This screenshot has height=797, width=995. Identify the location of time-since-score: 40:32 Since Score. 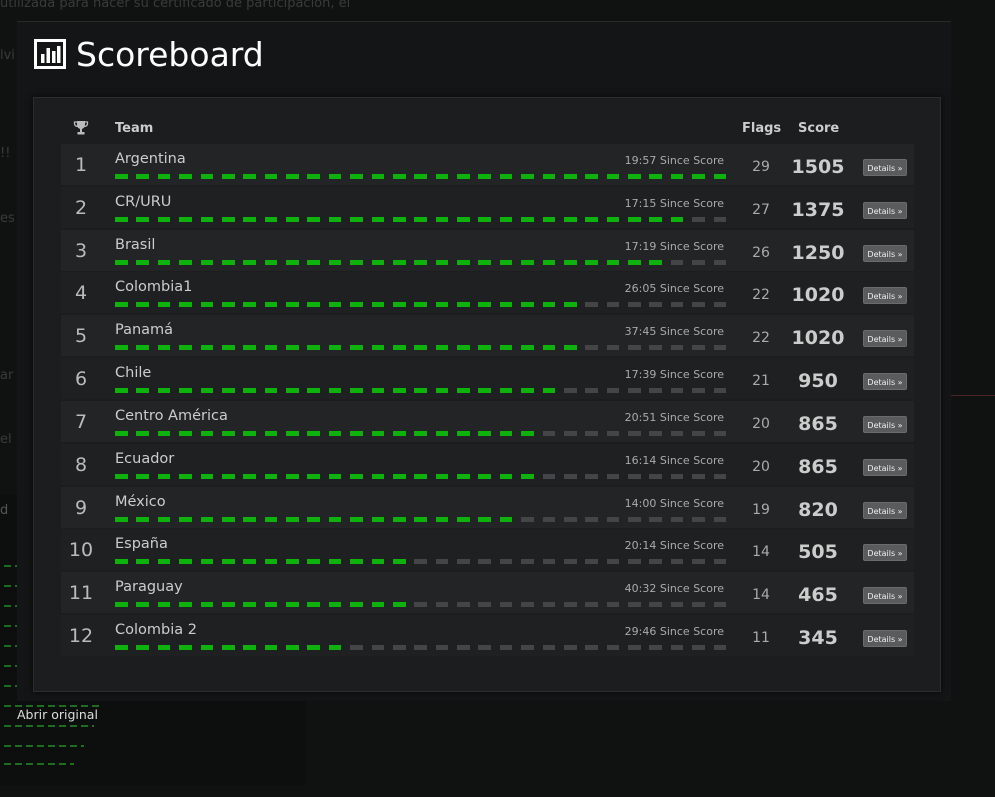
(674, 589).